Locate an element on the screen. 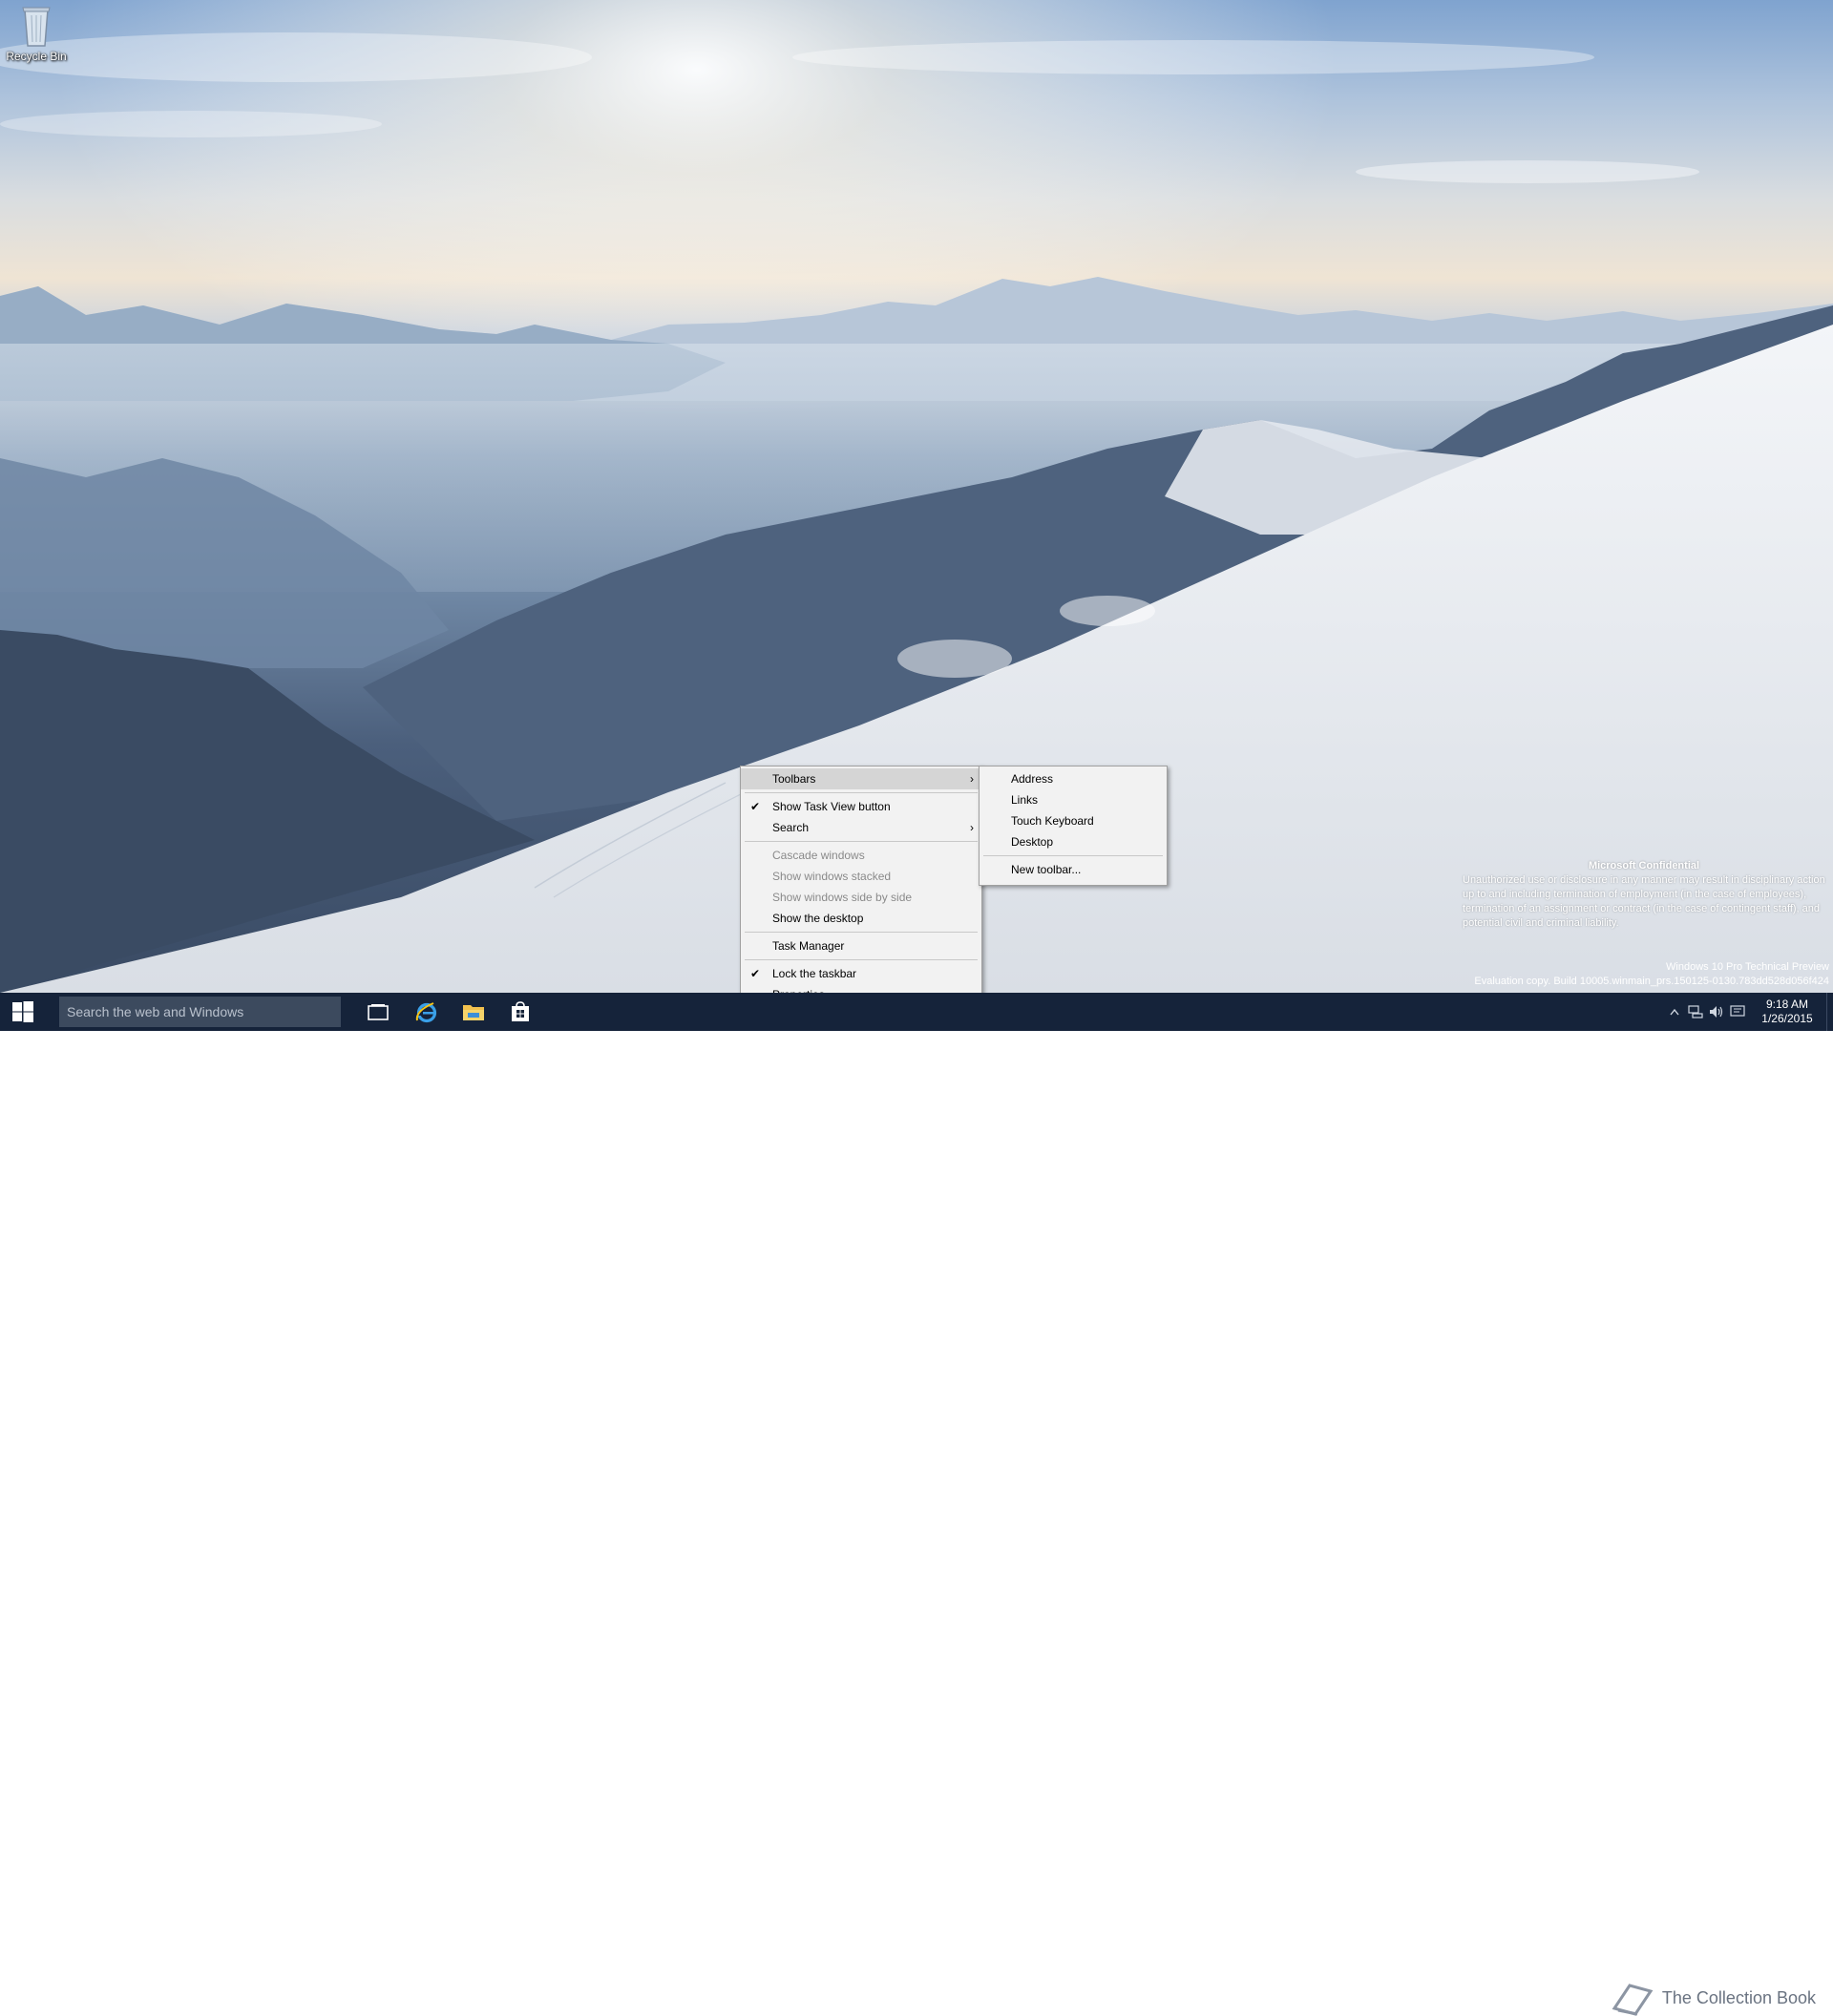 The image size is (1833, 2016). menu-item-address: Address is located at coordinates (1073, 779).